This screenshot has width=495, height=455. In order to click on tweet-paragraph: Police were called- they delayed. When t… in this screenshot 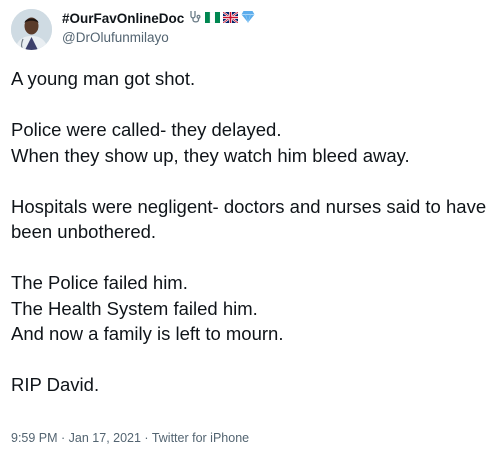, I will do `click(210, 142)`.